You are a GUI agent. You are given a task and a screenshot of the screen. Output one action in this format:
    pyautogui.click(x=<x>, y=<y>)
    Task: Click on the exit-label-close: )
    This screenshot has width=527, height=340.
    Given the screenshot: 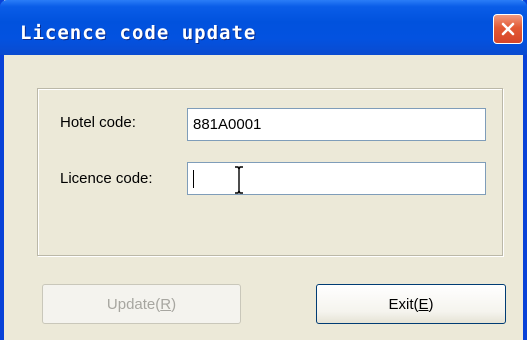 What is the action you would take?
    pyautogui.click(x=431, y=304)
    